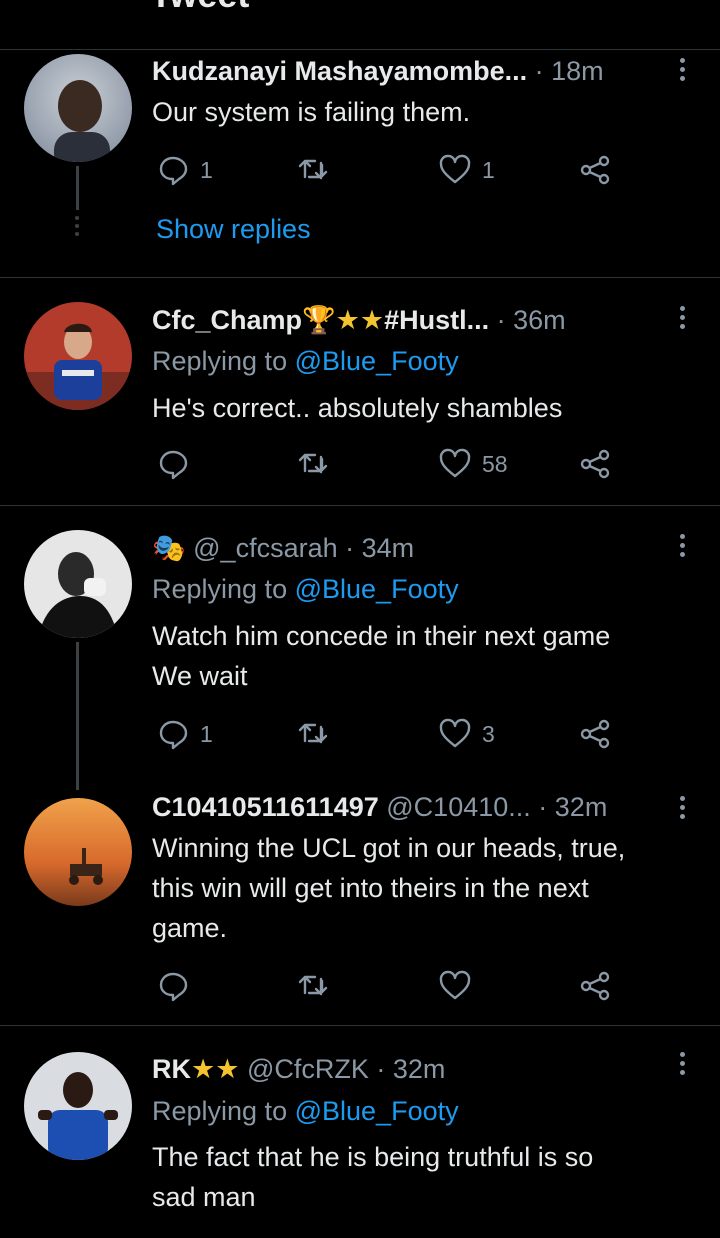 The height and width of the screenshot is (1238, 720). What do you see at coordinates (319, 320) in the screenshot?
I see `trophy-emoji-icon: 🏆` at bounding box center [319, 320].